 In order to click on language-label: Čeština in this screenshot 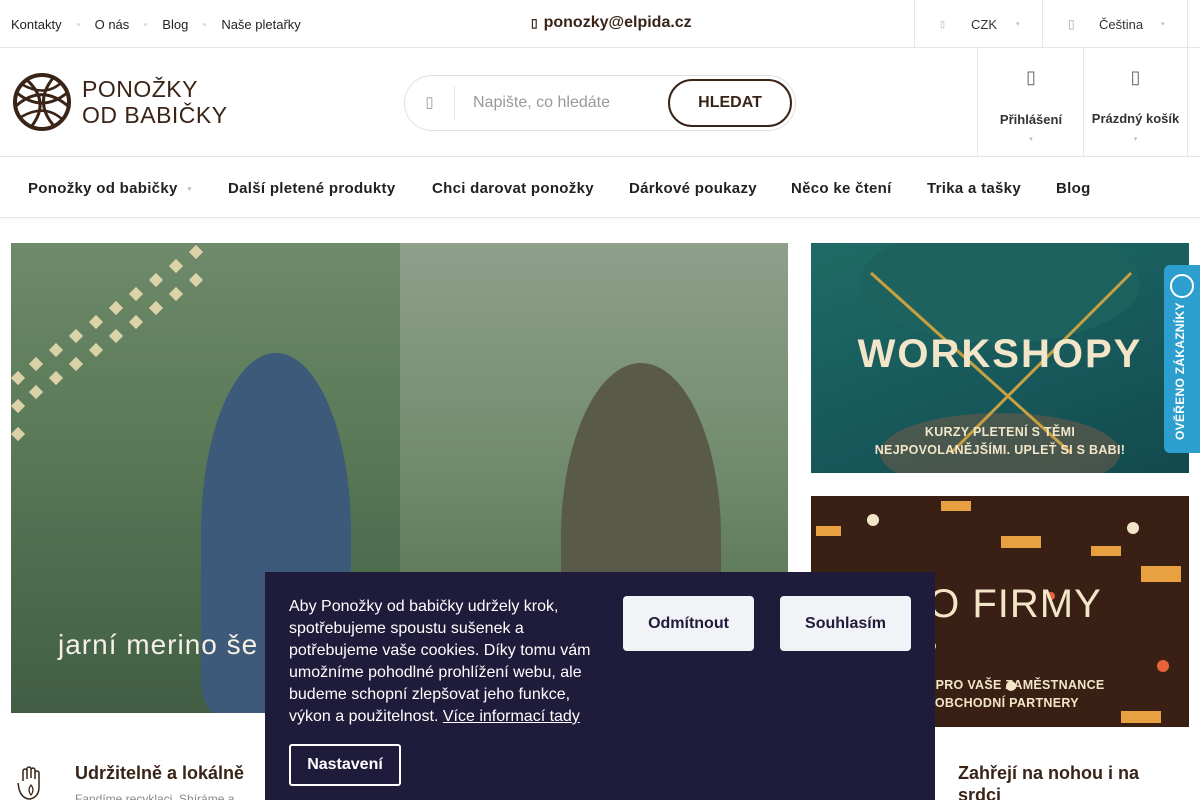, I will do `click(1121, 24)`.